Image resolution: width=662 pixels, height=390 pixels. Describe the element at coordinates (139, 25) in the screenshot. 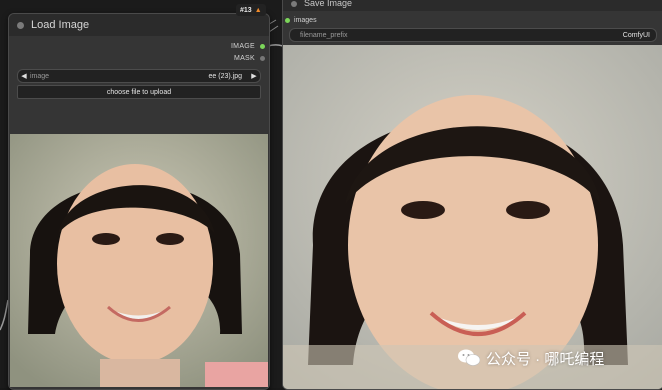

I see `load-image-title-bar: Load Image` at that location.